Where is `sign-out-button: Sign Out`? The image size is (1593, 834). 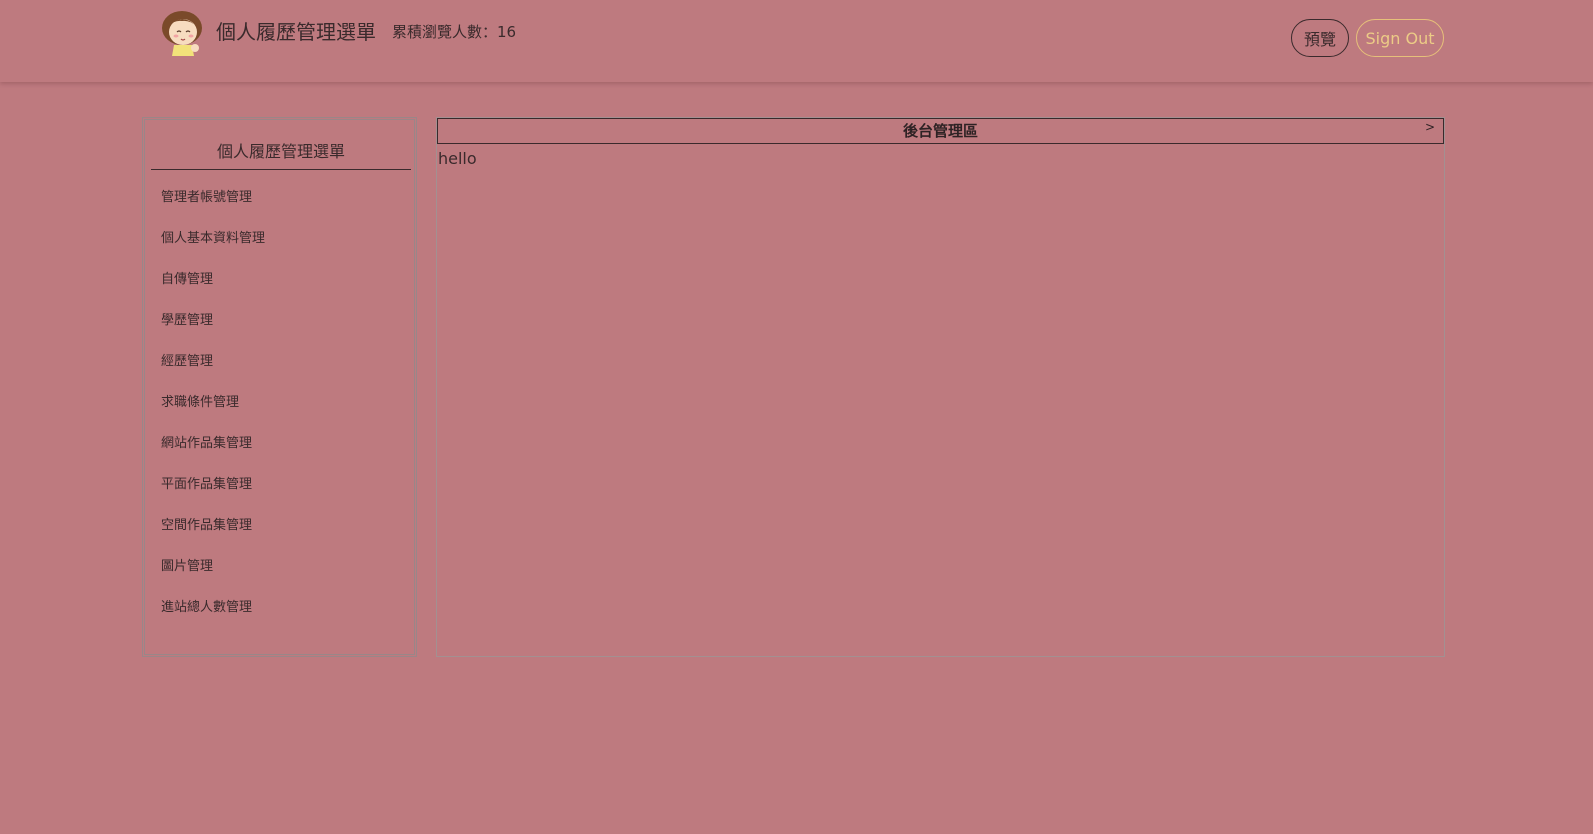 sign-out-button: Sign Out is located at coordinates (1400, 38).